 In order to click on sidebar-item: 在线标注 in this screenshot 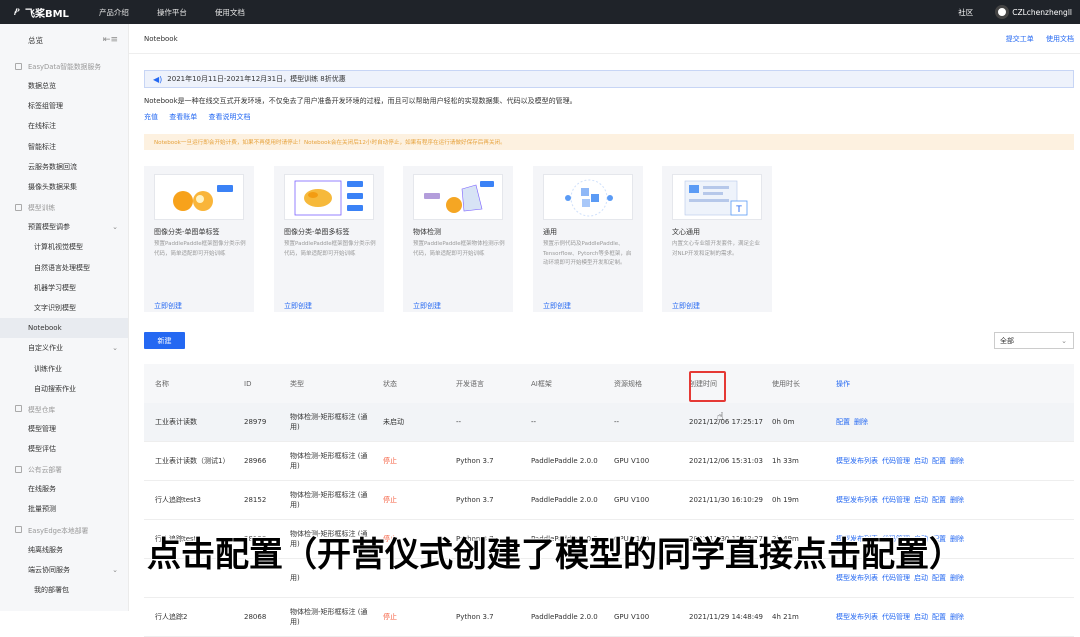, I will do `click(64, 126)`.